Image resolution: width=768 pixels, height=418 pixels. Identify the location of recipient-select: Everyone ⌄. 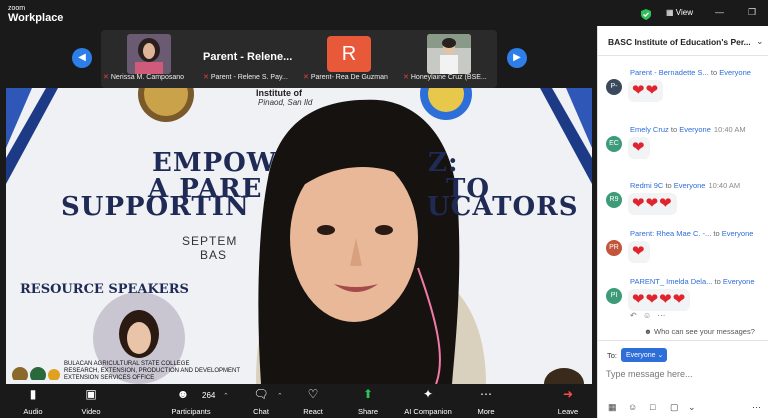
(644, 355).